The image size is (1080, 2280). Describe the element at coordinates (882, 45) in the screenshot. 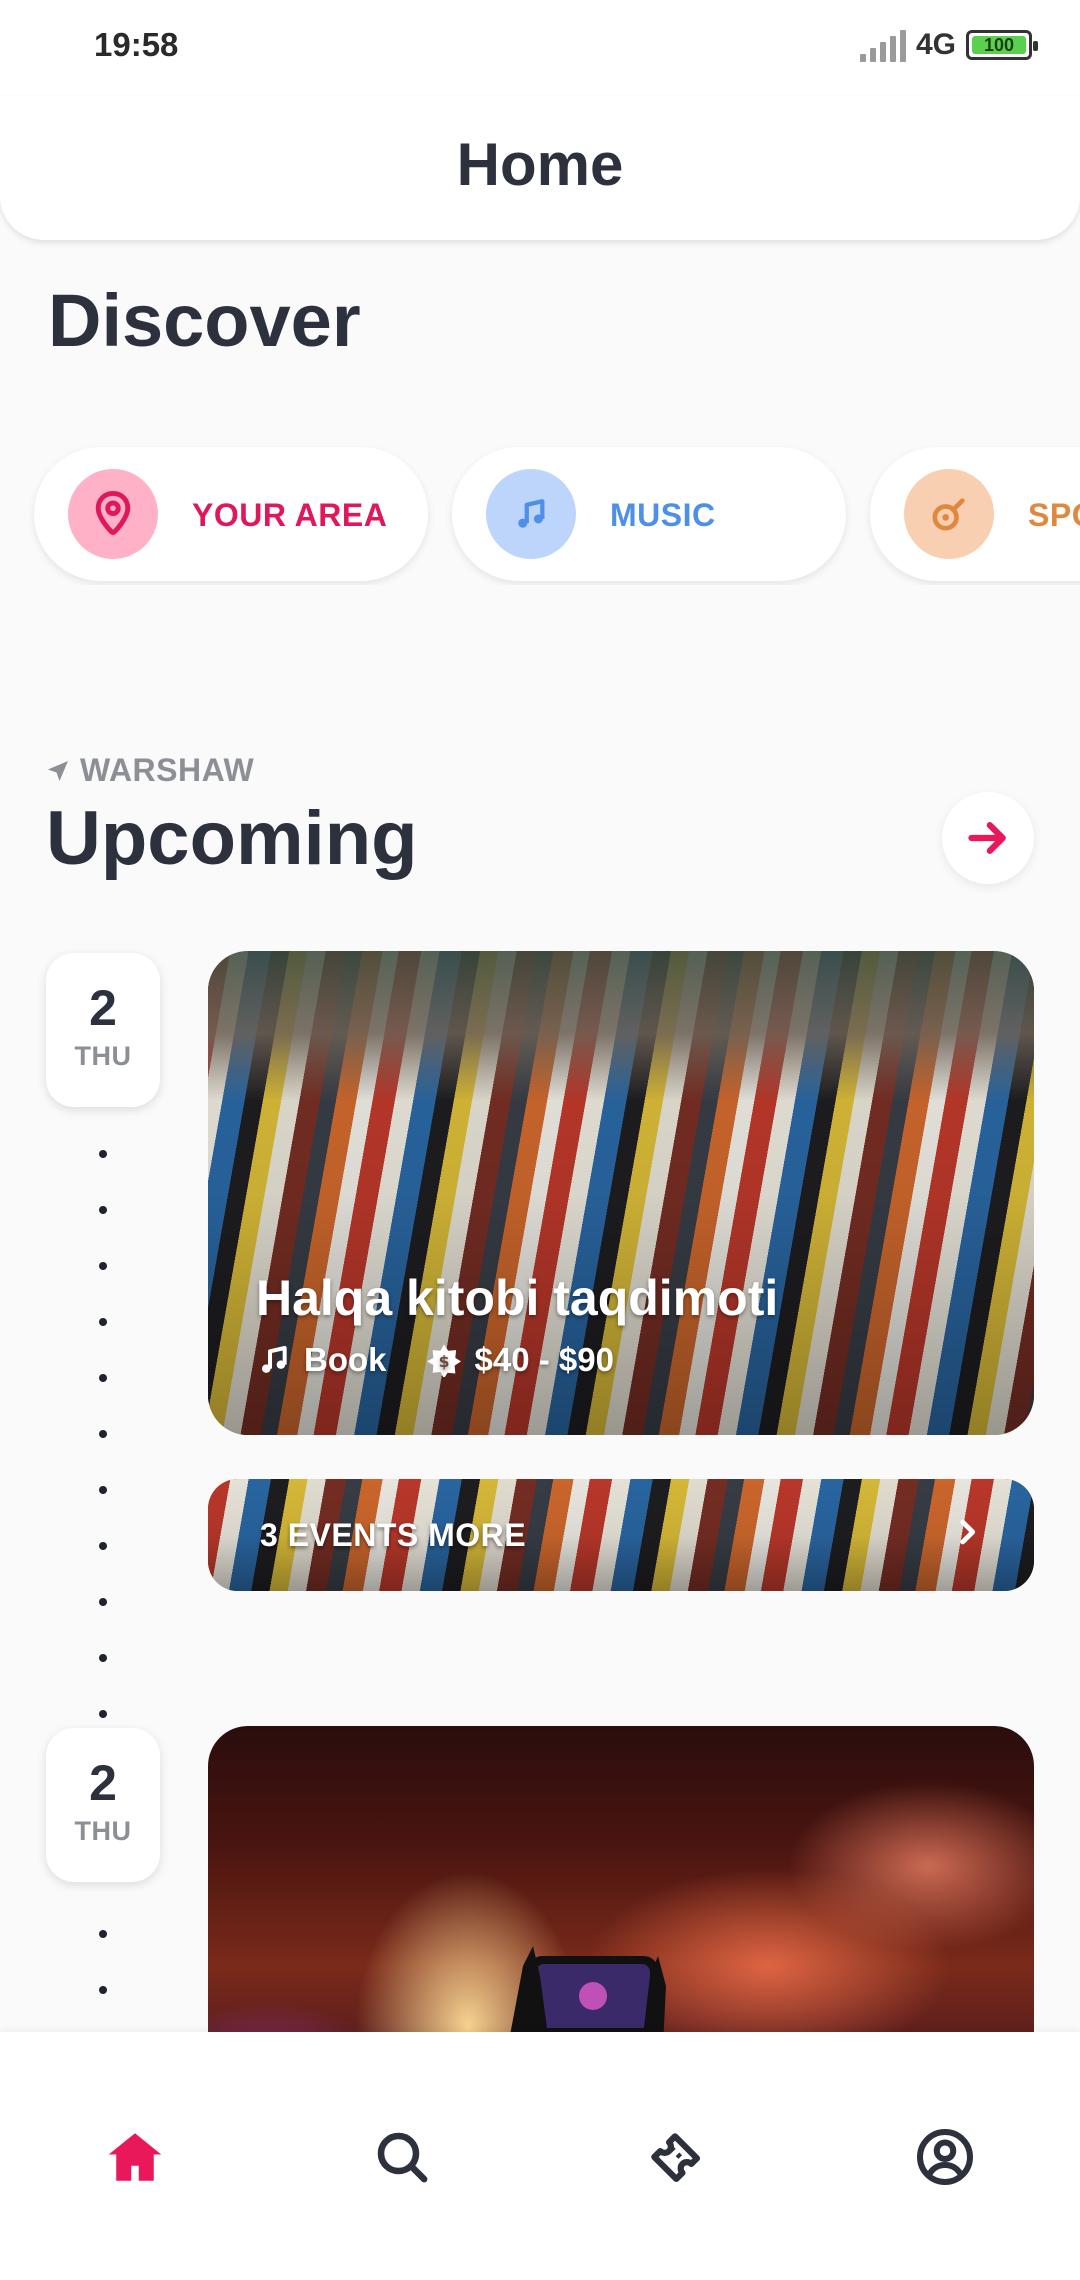

I see `signal-icon` at that location.